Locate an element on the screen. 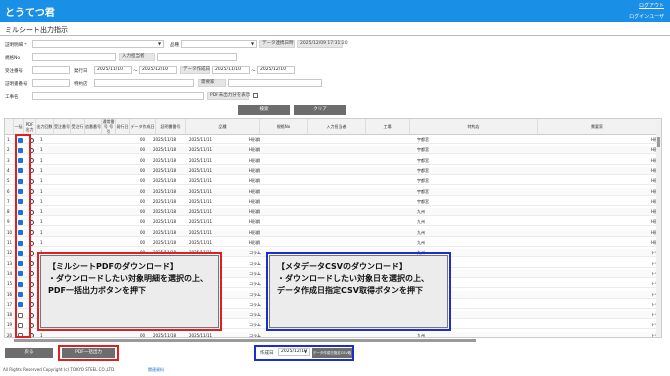  issue-date-label: 発行日 is located at coordinates (81, 71).